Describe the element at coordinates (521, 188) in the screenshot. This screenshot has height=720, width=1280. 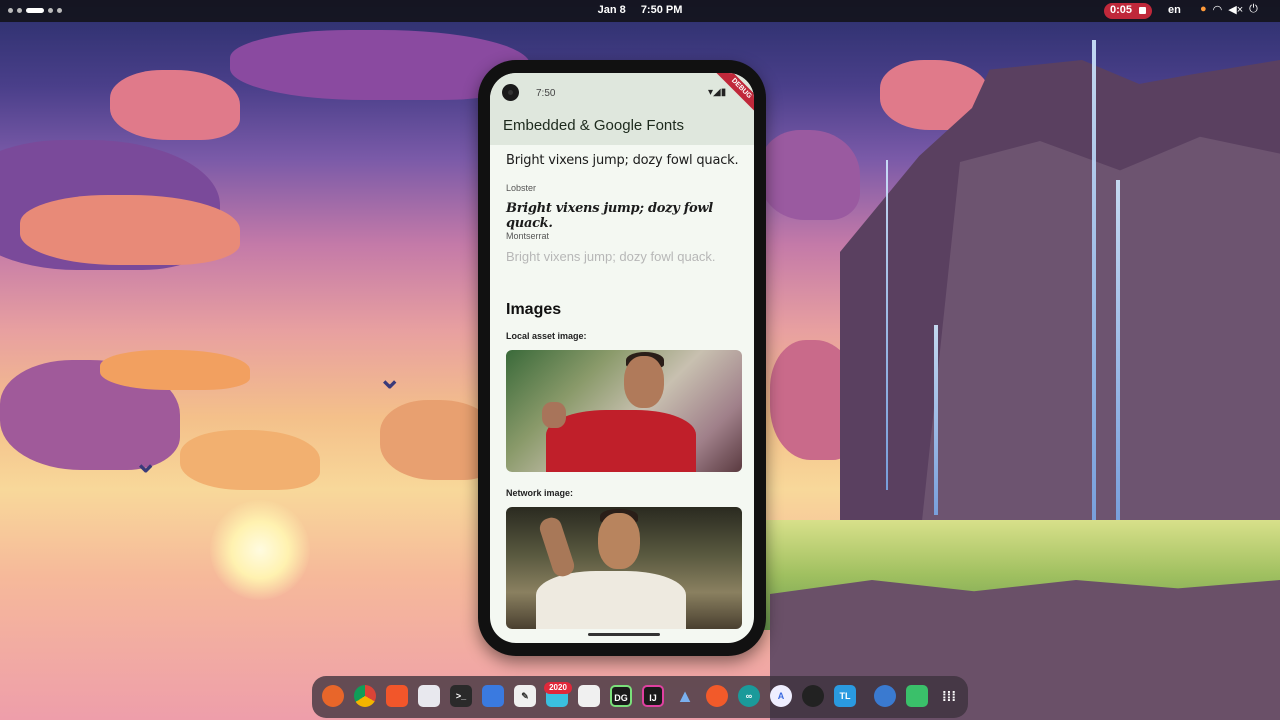
I see `font-label-lobster: Lobster` at that location.